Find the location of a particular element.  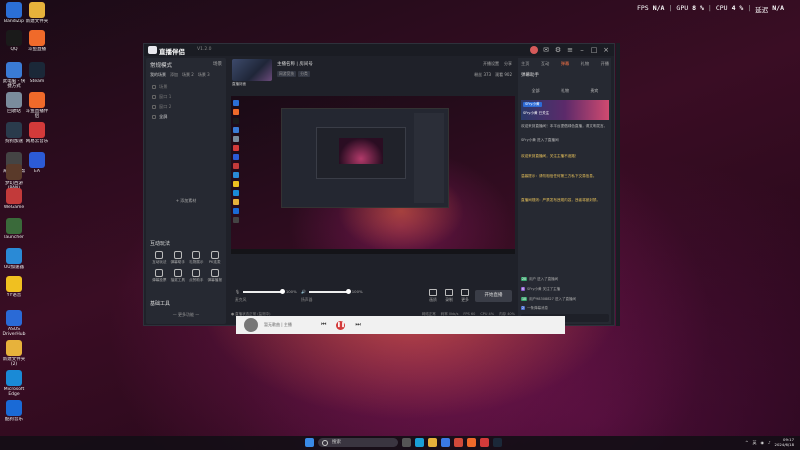

tool-button: 弹幕助手 is located at coordinates (178, 258).